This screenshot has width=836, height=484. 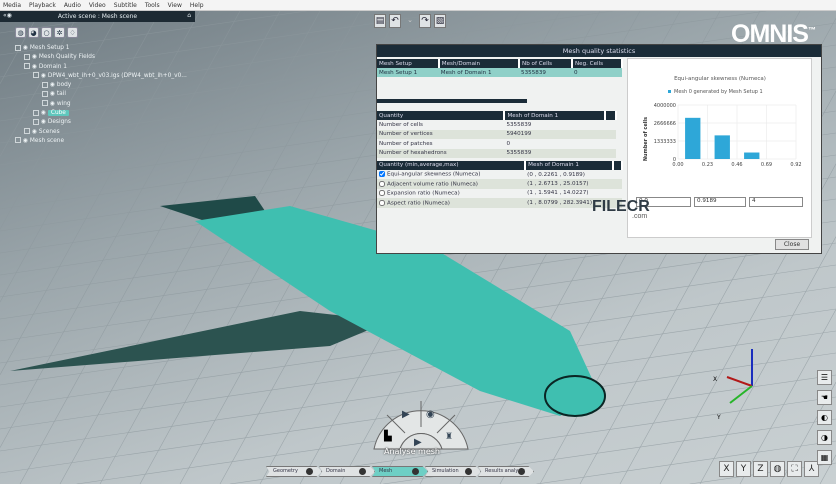 What do you see at coordinates (347, 471) in the screenshot?
I see `workflow-step-domain: Domain` at bounding box center [347, 471].